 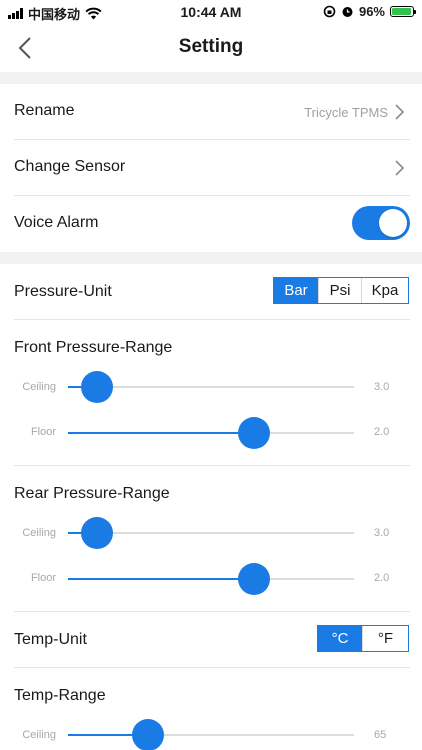 I want to click on temp-unit-fahrenheit-option: °F, so click(x=385, y=638).